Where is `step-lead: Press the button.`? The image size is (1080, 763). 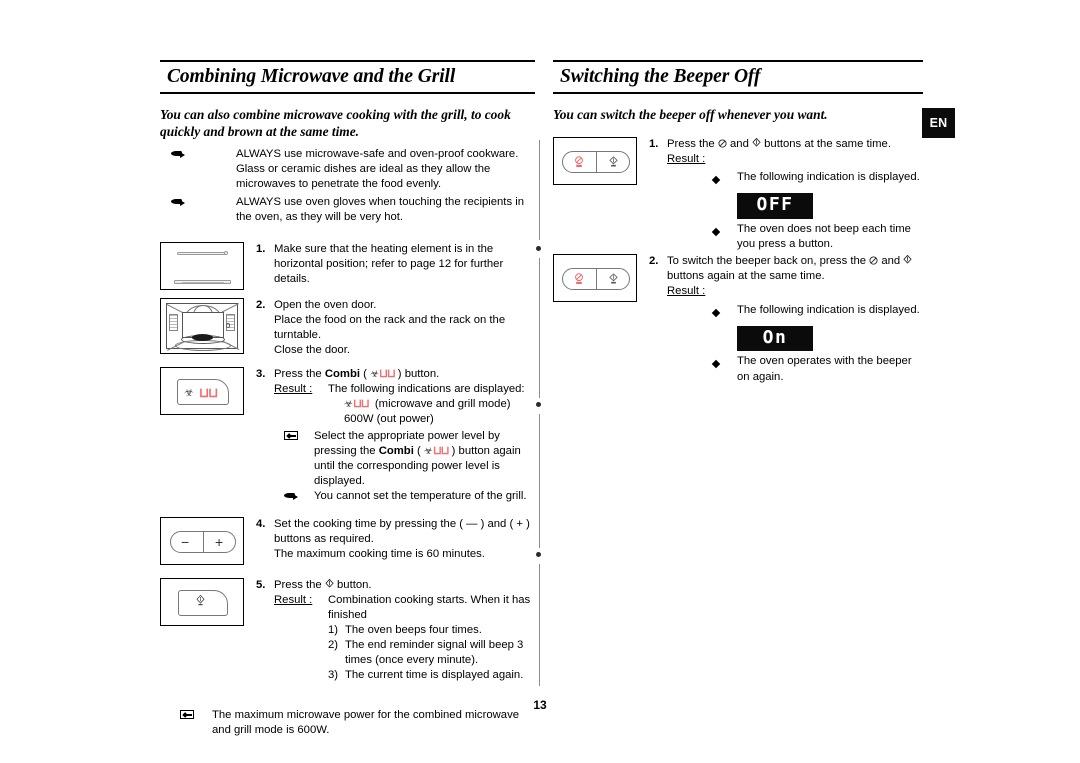
step-lead: Press the button. is located at coordinates (404, 585).